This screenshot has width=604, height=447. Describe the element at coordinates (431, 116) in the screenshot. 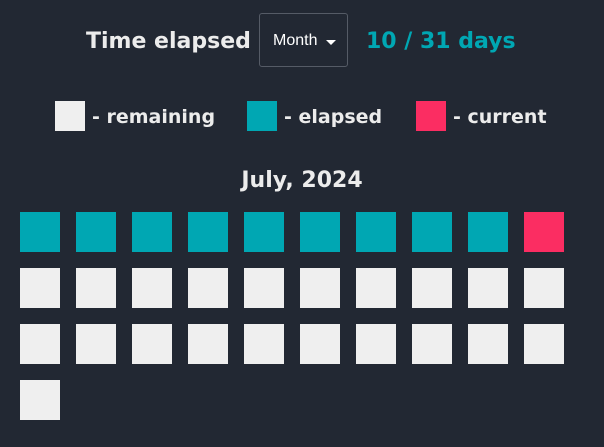

I see `legend-swatch-current` at that location.